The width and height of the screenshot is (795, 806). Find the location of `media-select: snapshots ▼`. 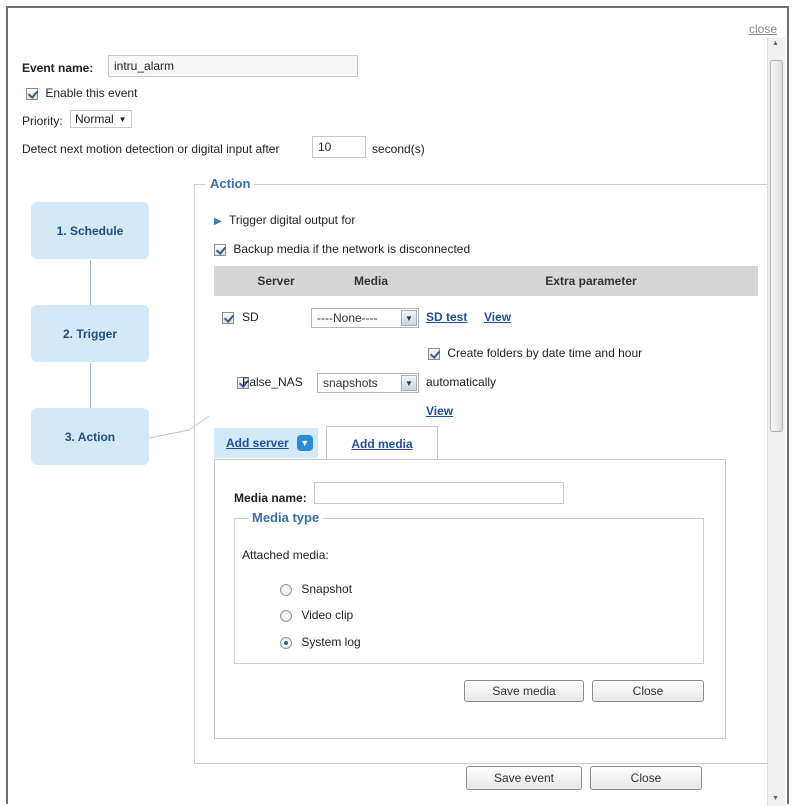

media-select: snapshots ▼ is located at coordinates (368, 383).